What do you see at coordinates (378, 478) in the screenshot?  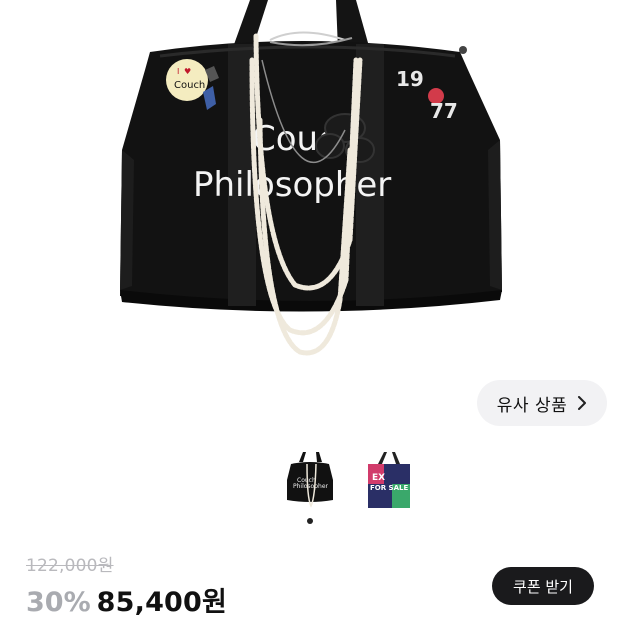 I see `svg-text: EX` at bounding box center [378, 478].